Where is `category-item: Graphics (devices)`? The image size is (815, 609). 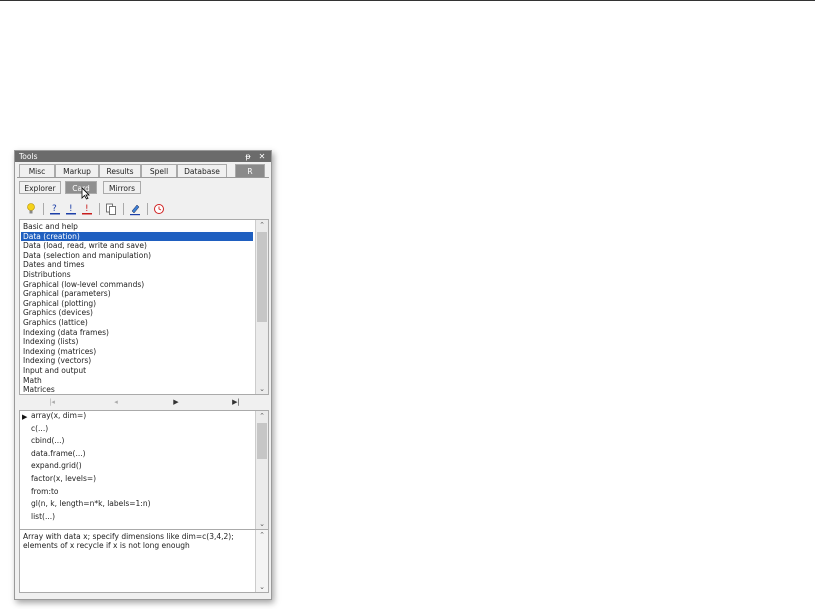
category-item: Graphics (devices) is located at coordinates (58, 312).